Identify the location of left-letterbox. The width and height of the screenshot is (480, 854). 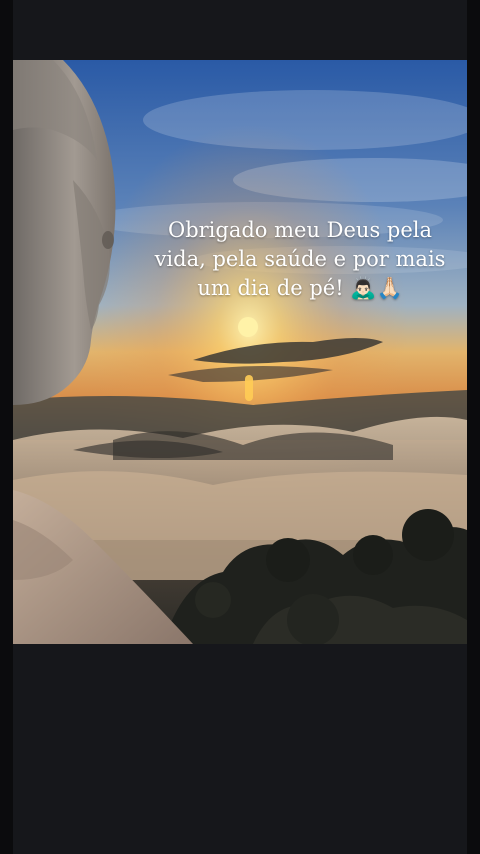
(6, 427).